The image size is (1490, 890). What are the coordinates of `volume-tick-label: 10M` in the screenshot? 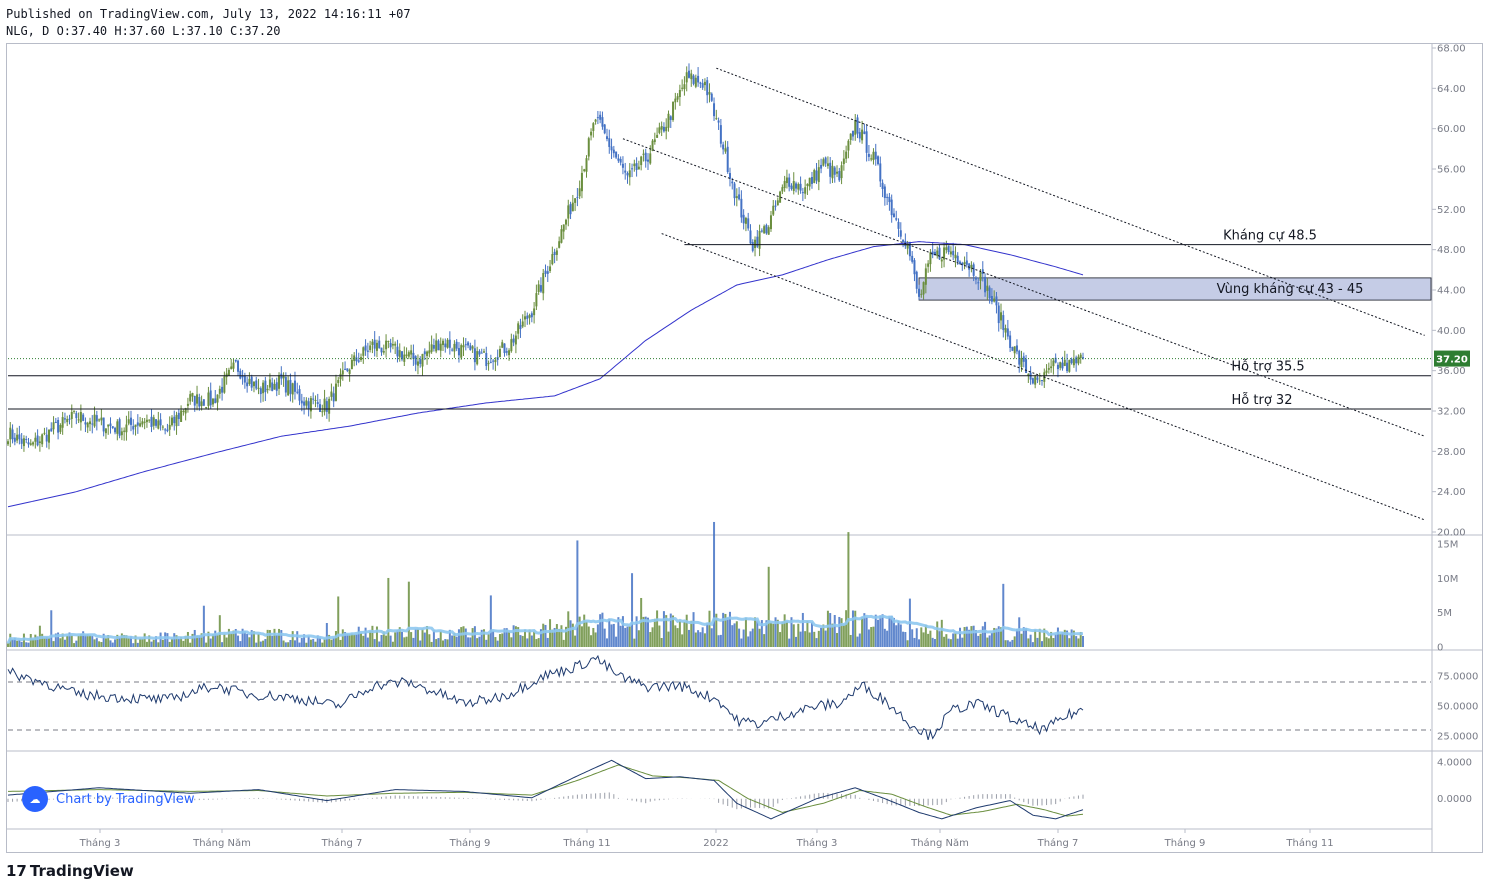 It's located at (1447, 579).